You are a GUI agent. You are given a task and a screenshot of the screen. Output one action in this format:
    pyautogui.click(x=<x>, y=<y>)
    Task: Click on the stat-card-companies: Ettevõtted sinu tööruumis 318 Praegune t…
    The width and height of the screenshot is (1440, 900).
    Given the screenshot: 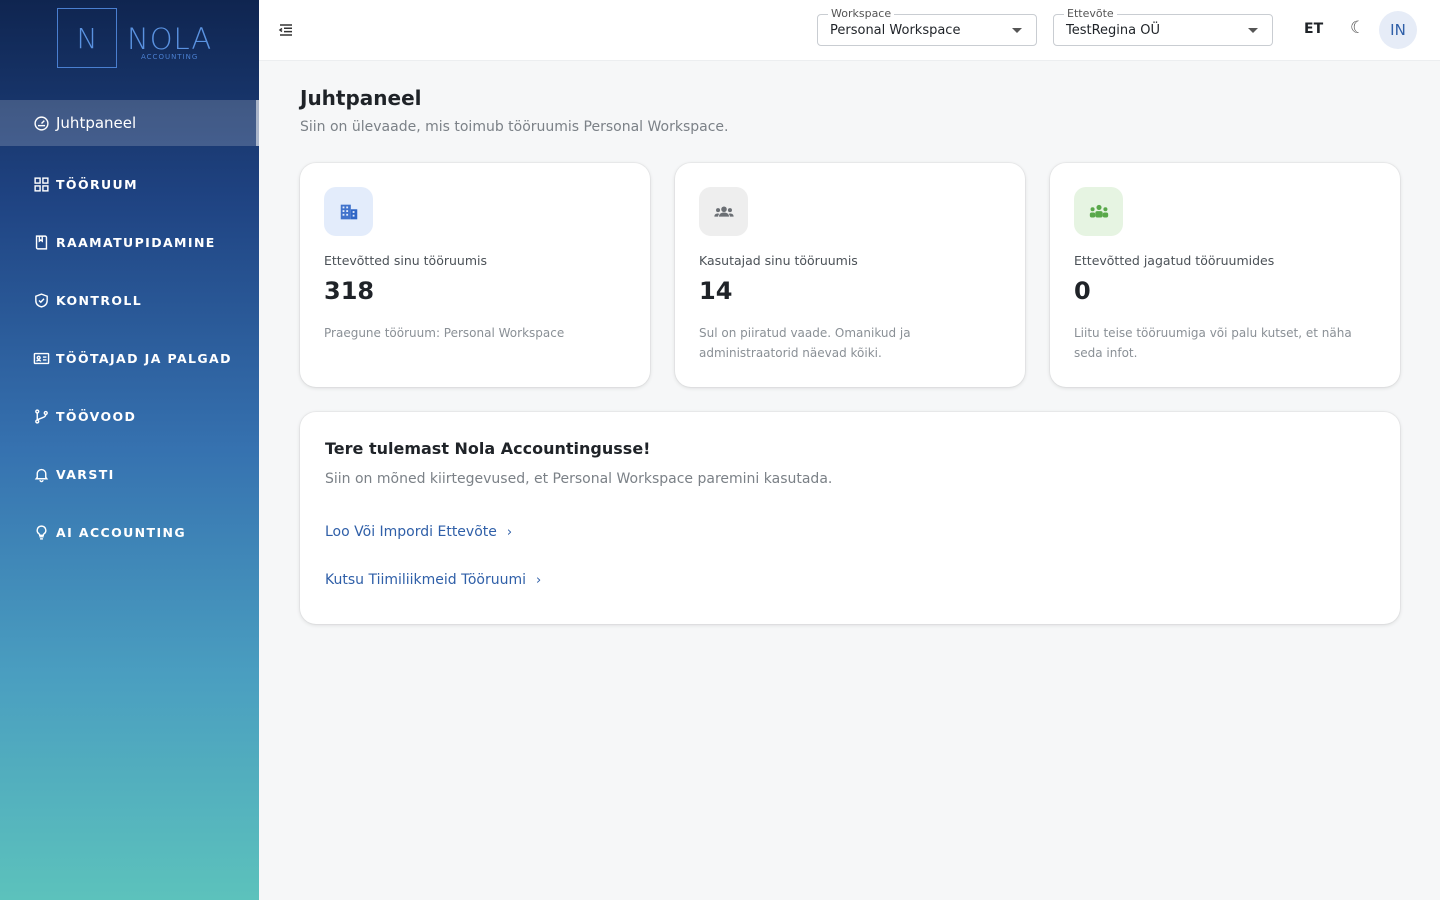 What is the action you would take?
    pyautogui.click(x=475, y=275)
    